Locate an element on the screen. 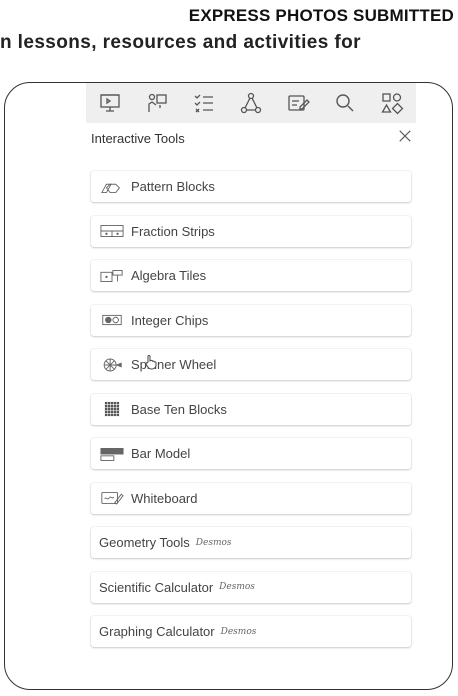 This screenshot has width=458, height=696. integer-chips-icon is located at coordinates (112, 320).